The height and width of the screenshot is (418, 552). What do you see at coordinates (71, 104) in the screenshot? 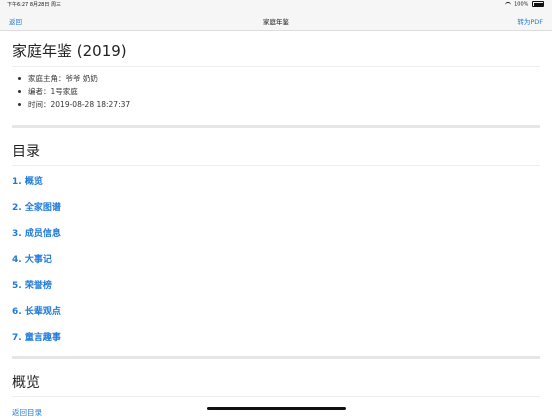
I see `meta-time: 时间：2019-08-28 18:27:37` at bounding box center [71, 104].